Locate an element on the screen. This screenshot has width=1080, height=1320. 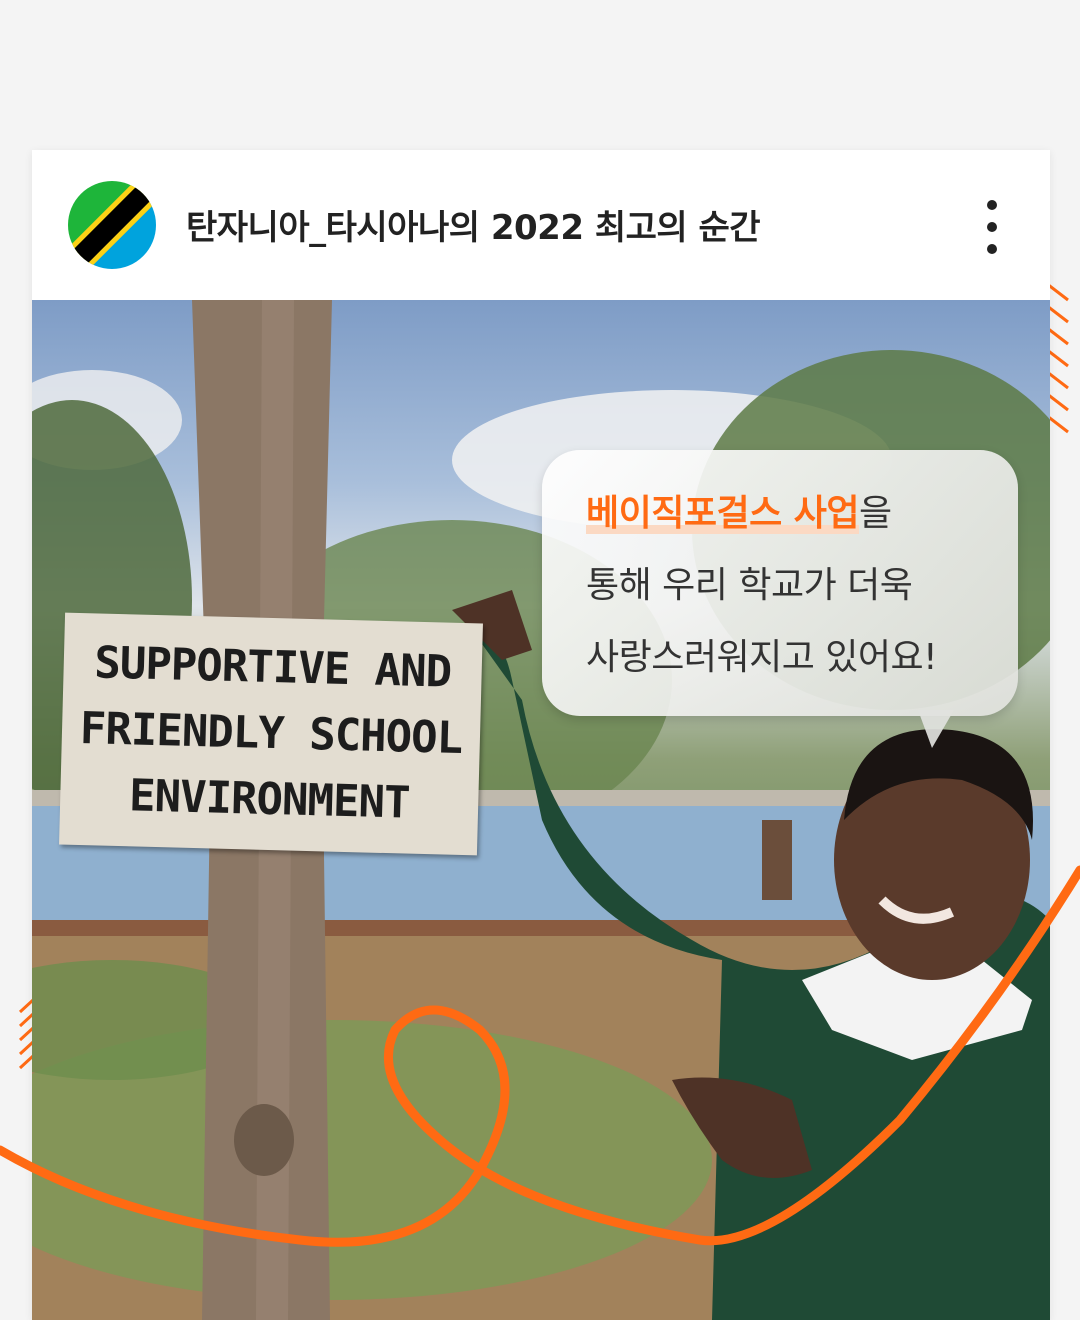
speech-bubble-tail is located at coordinates (936, 729).